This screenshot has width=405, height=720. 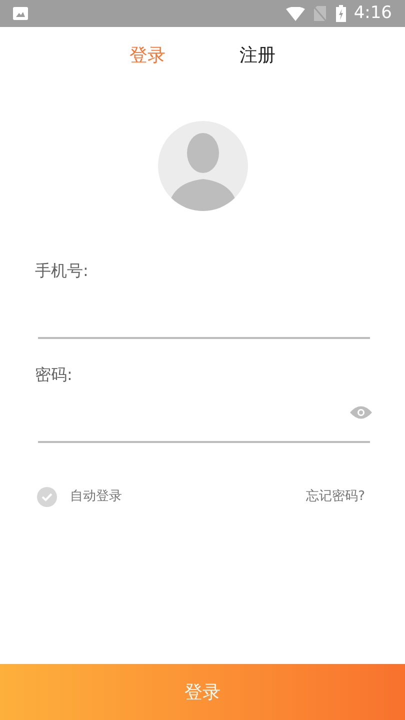 What do you see at coordinates (373, 13) in the screenshot?
I see `status-time: 4:16` at bounding box center [373, 13].